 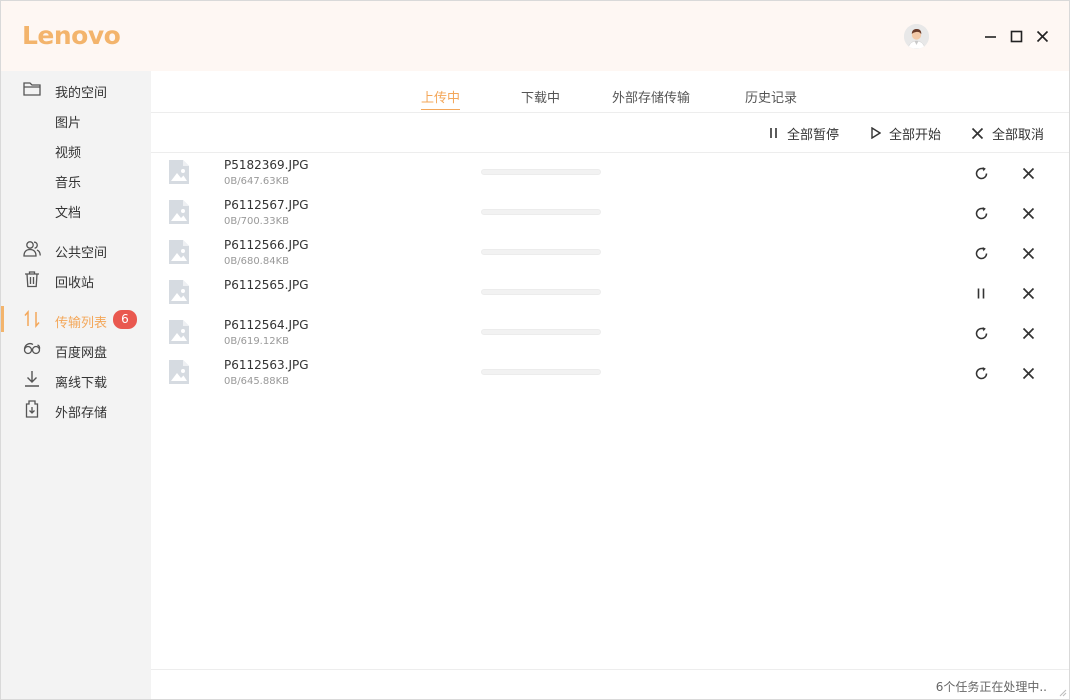 I want to click on trash-icon, so click(x=32, y=279).